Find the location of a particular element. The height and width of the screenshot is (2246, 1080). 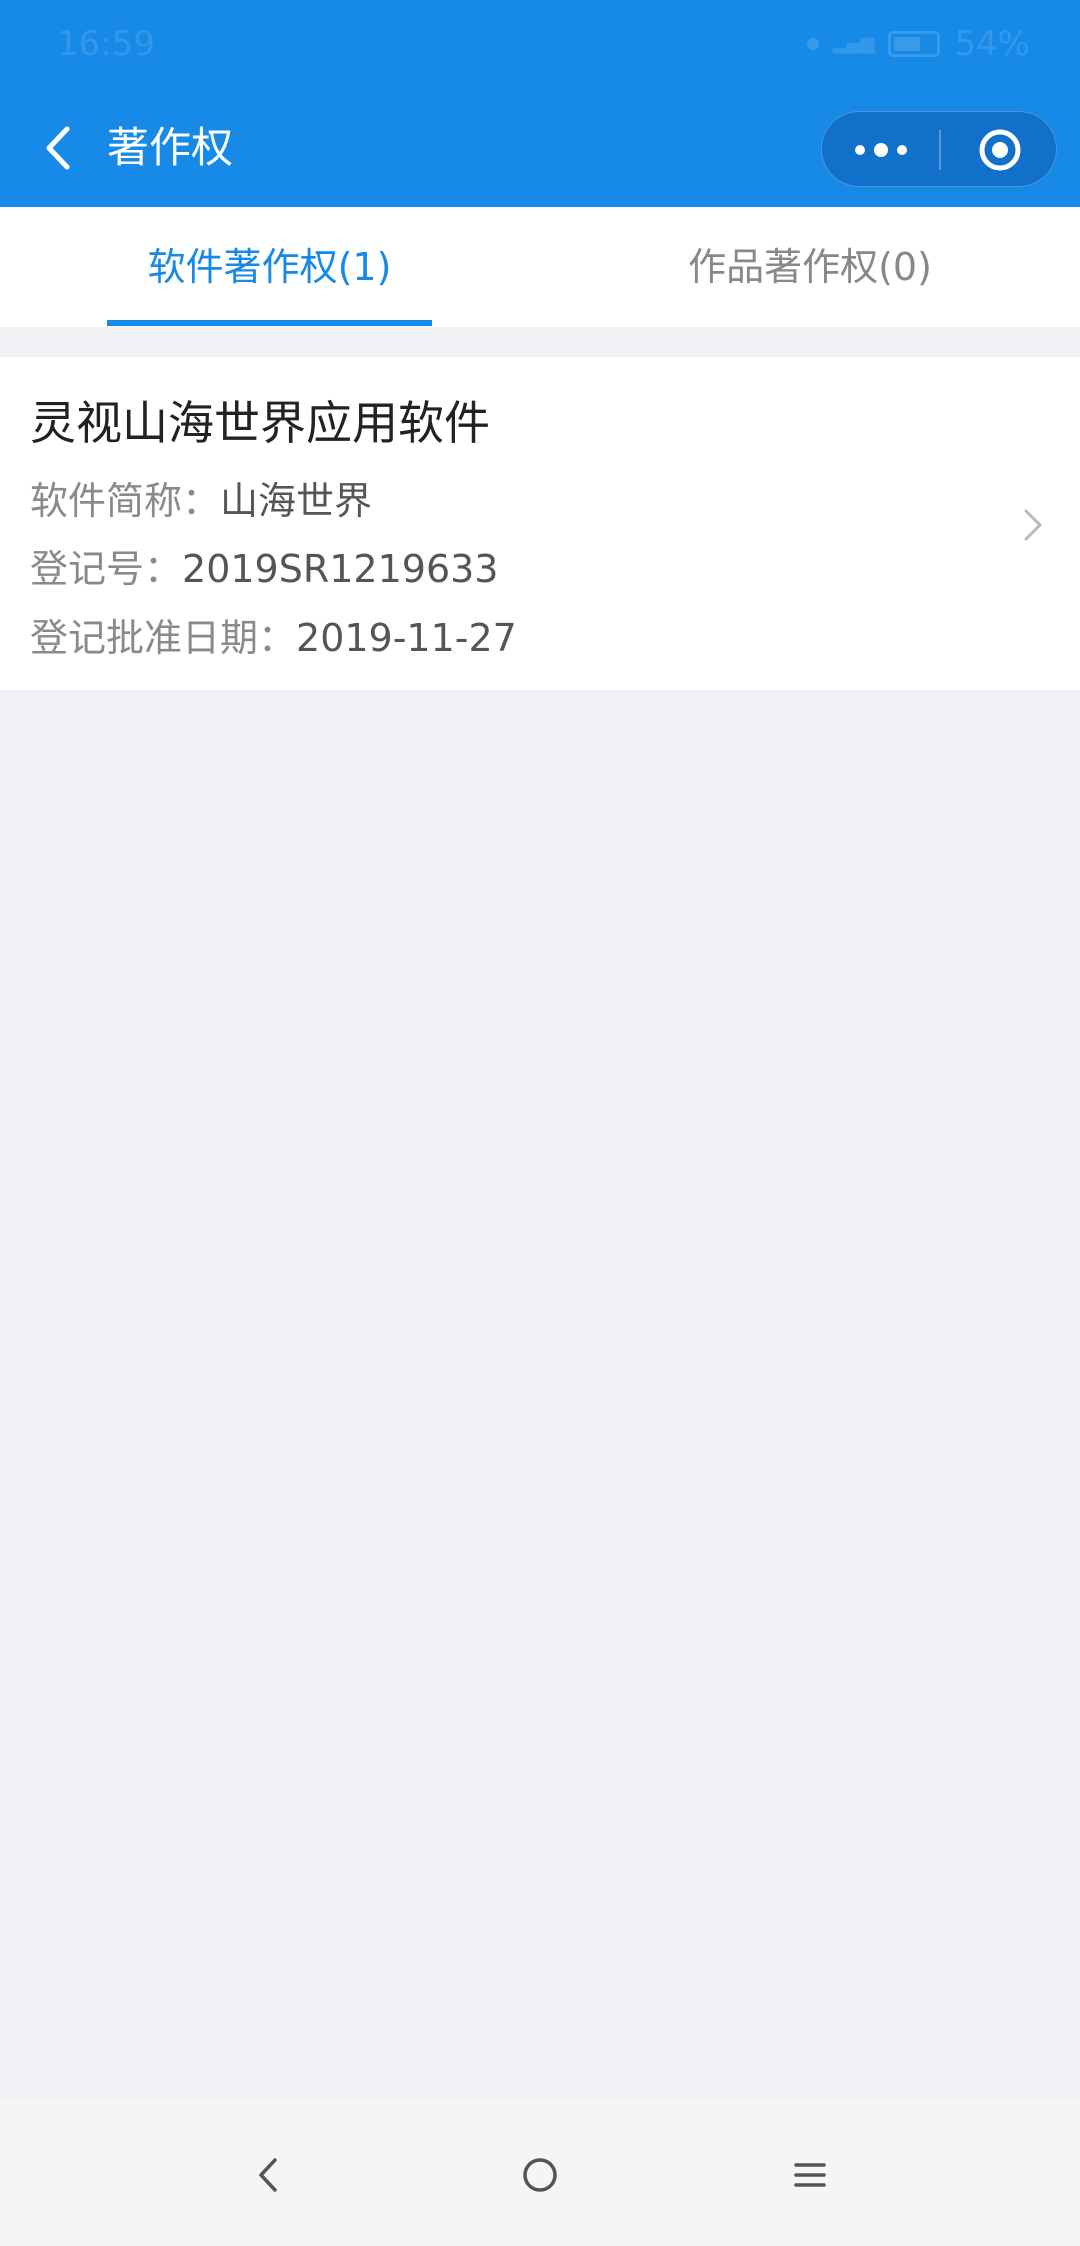

registration-number-row: 登记号：2019SR1219633 is located at coordinates (264, 565).